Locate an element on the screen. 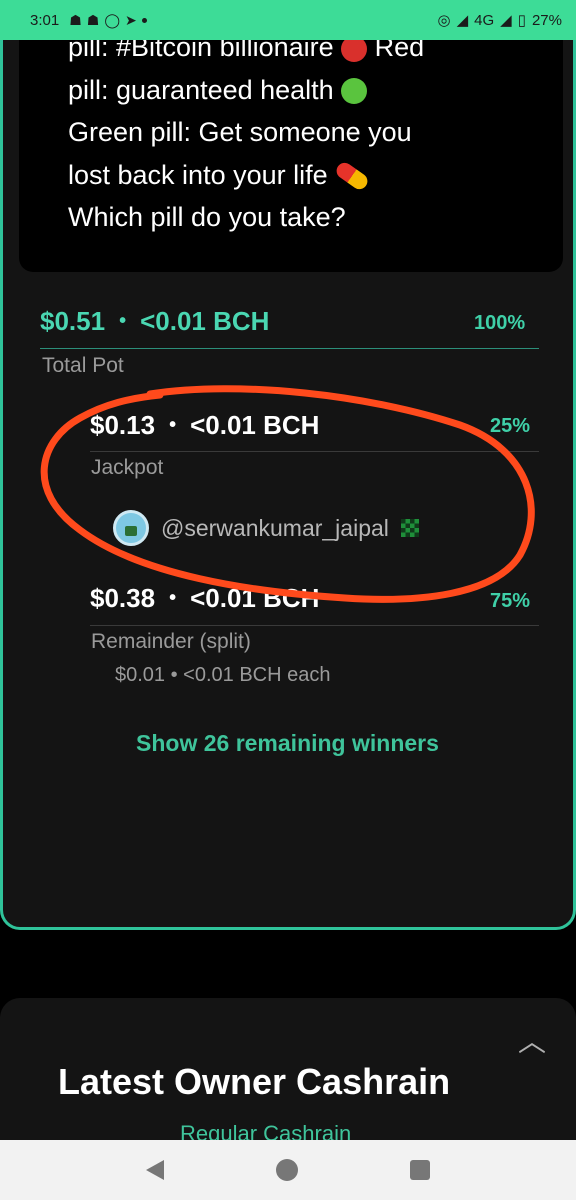 Image resolution: width=576 pixels, height=1200 pixels. section-title: Latest Owner Cashrain is located at coordinates (254, 1081).